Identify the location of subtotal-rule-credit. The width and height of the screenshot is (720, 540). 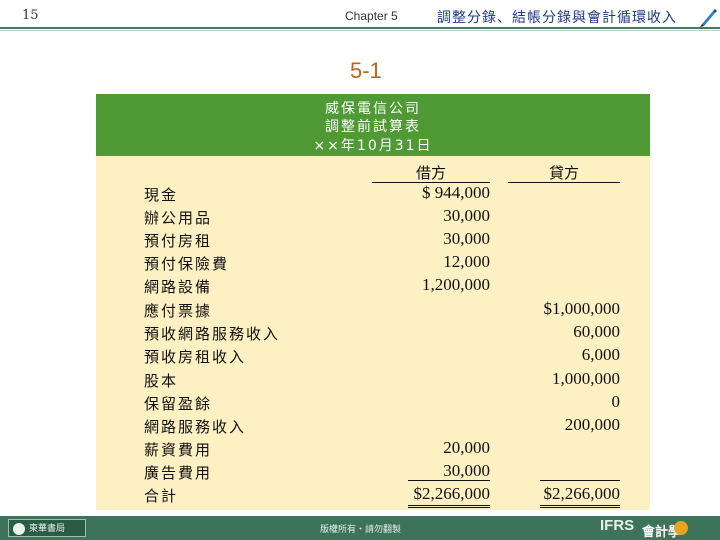
(580, 480).